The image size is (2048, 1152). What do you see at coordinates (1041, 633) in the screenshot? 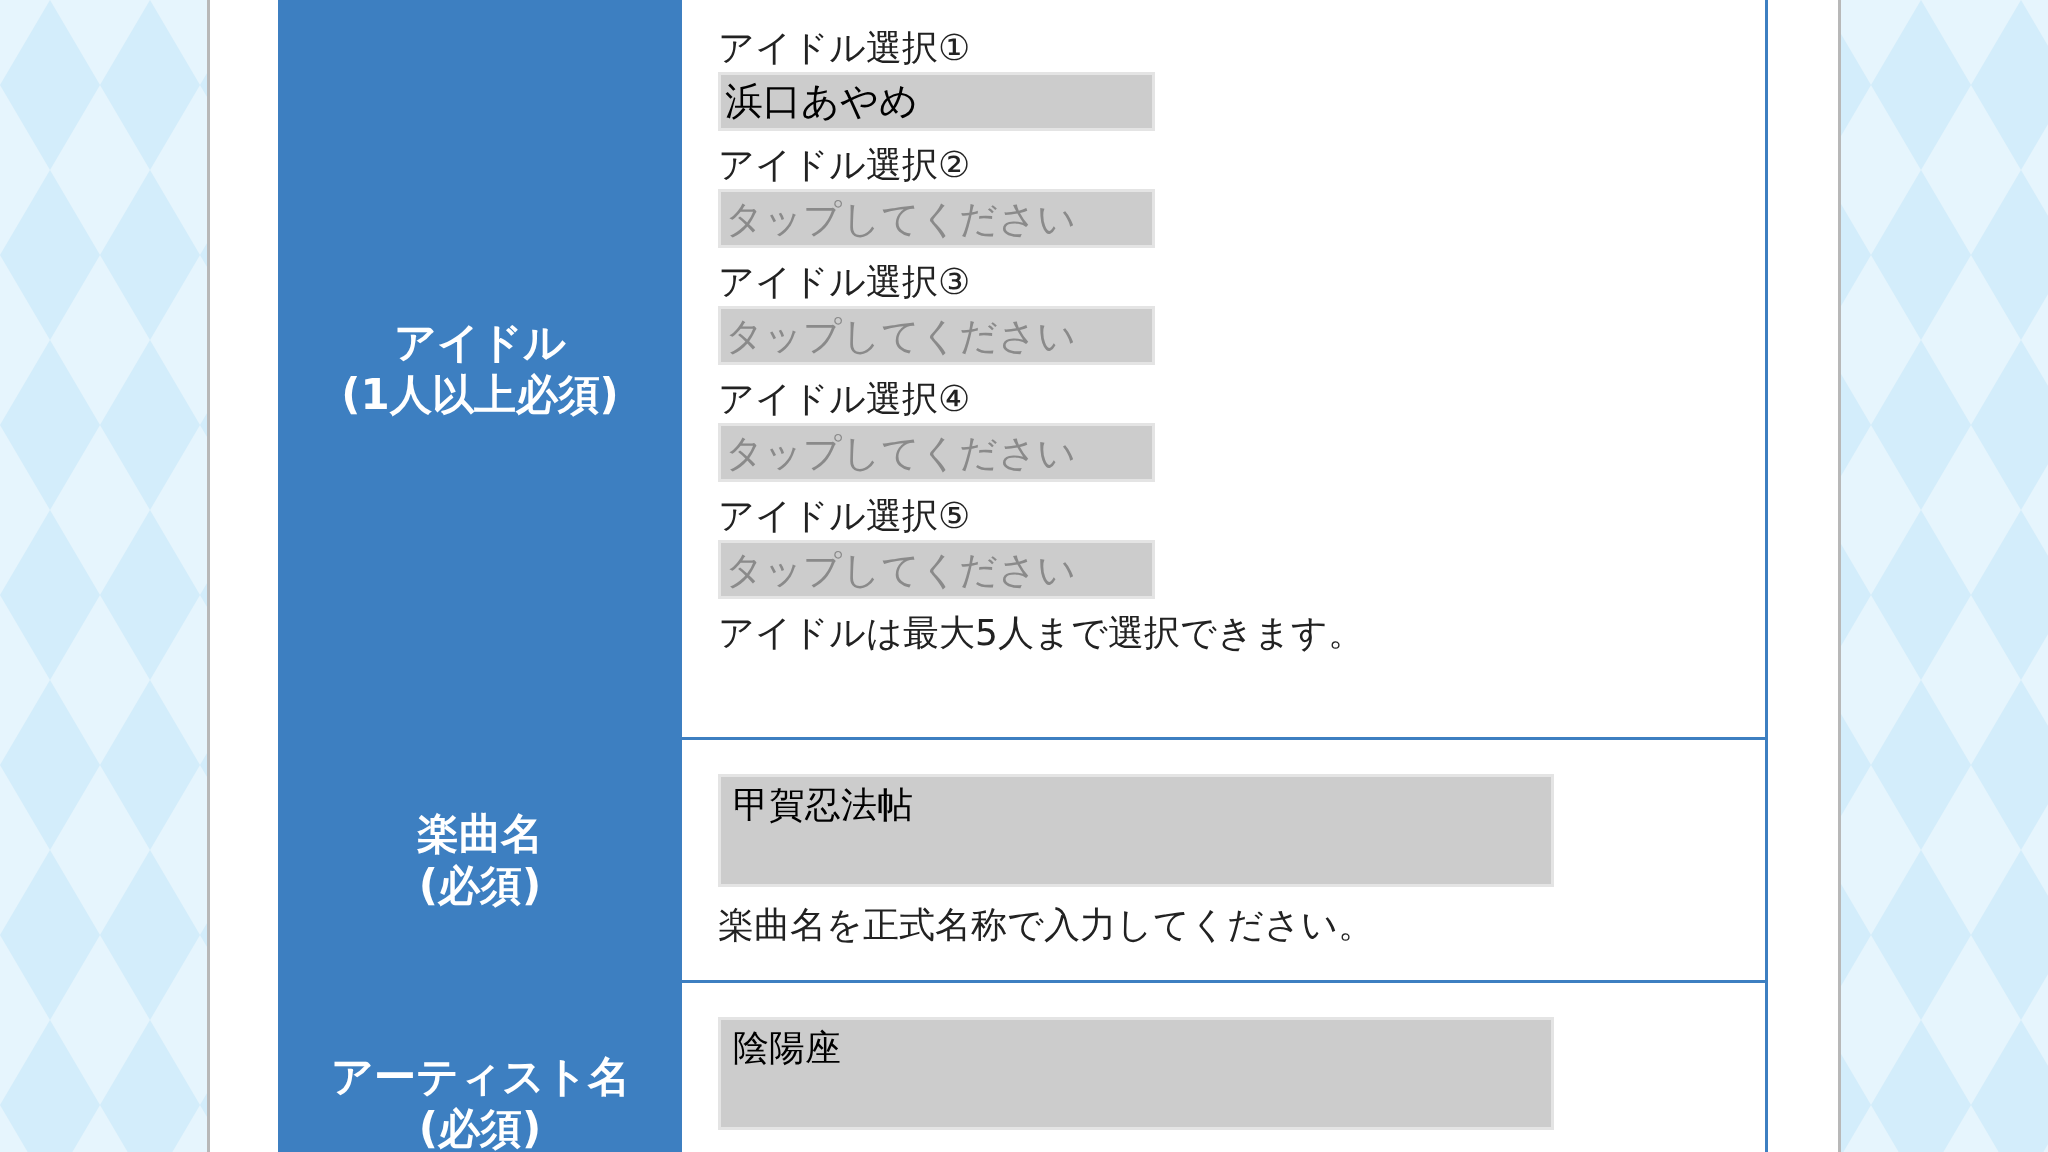
I see `help-text: アイドルは最大5人まで選択できます。` at bounding box center [1041, 633].